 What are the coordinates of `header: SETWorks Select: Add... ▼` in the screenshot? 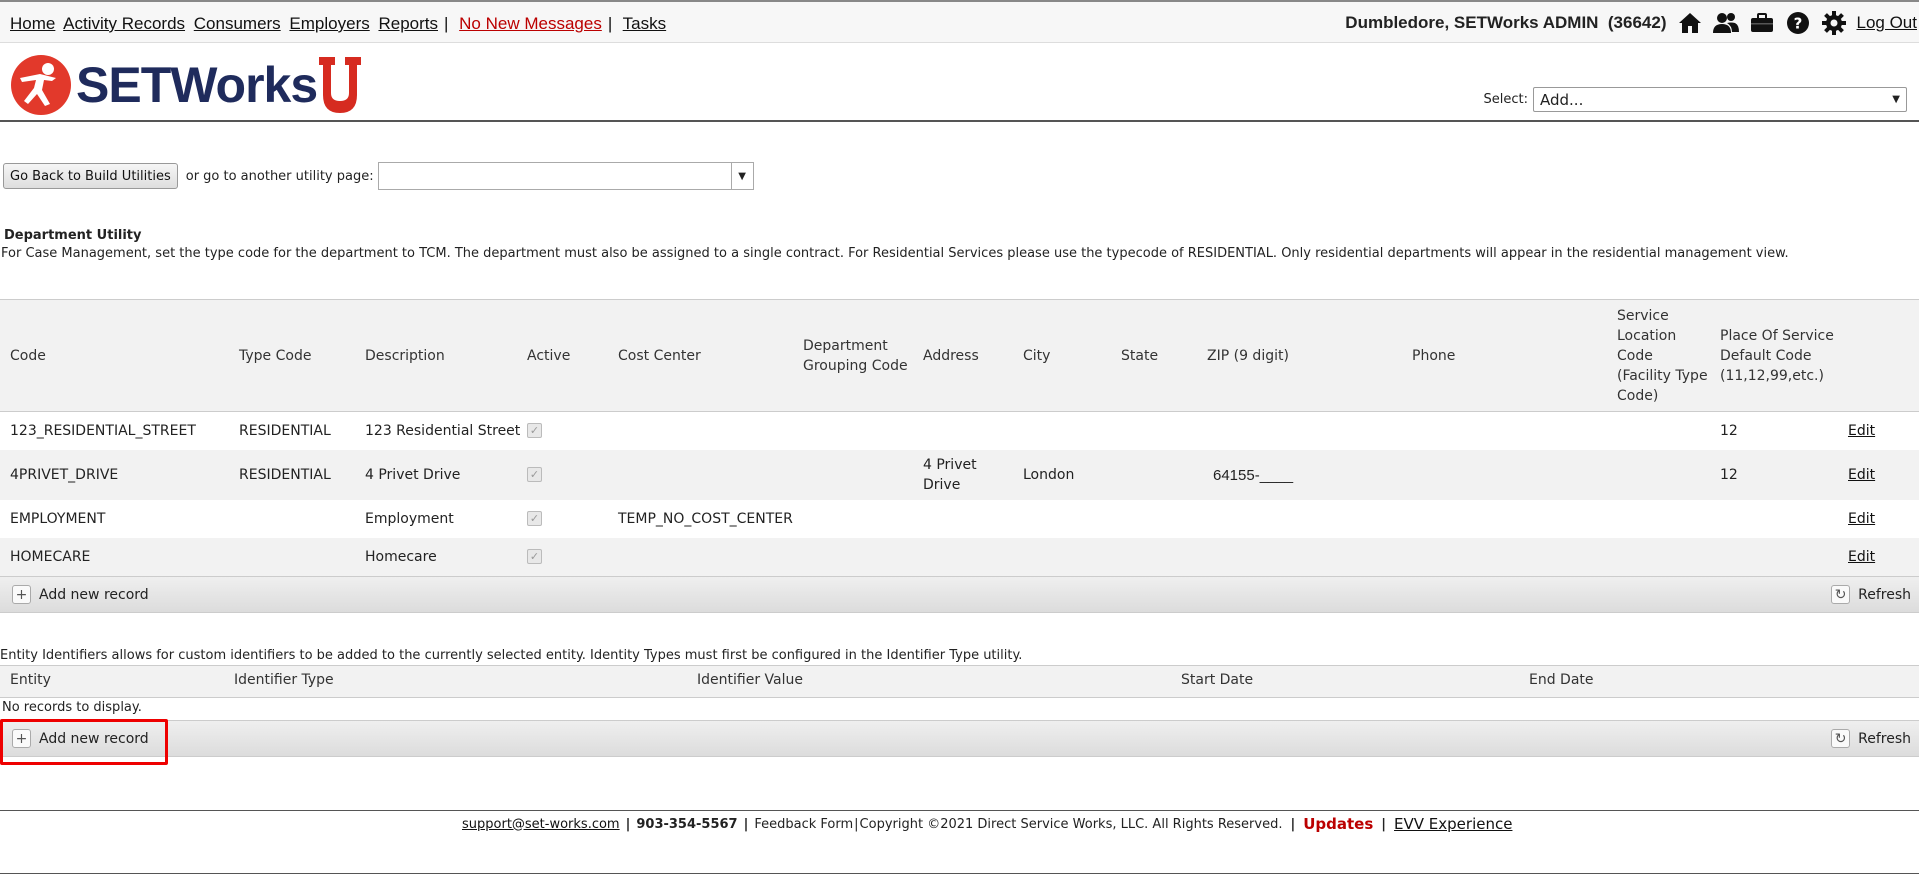 It's located at (959, 83).